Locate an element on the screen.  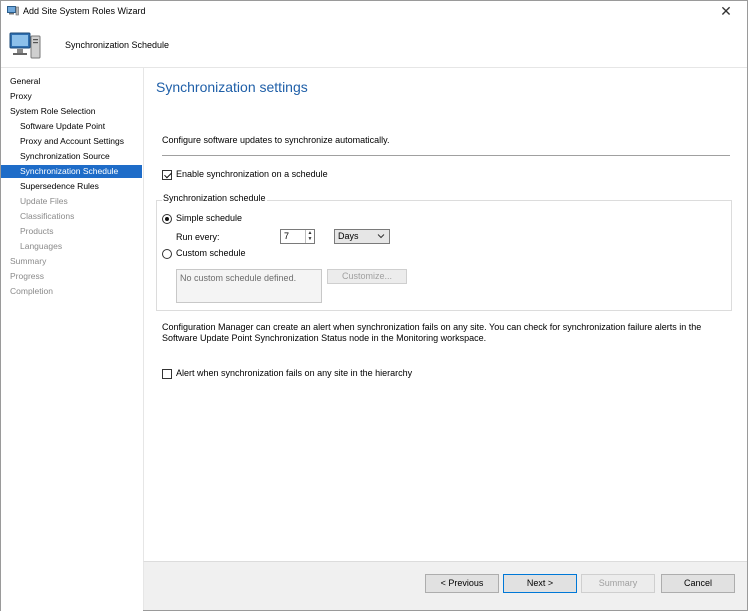
run-every-stepper: 7 ▲ ▼ is located at coordinates (297, 236).